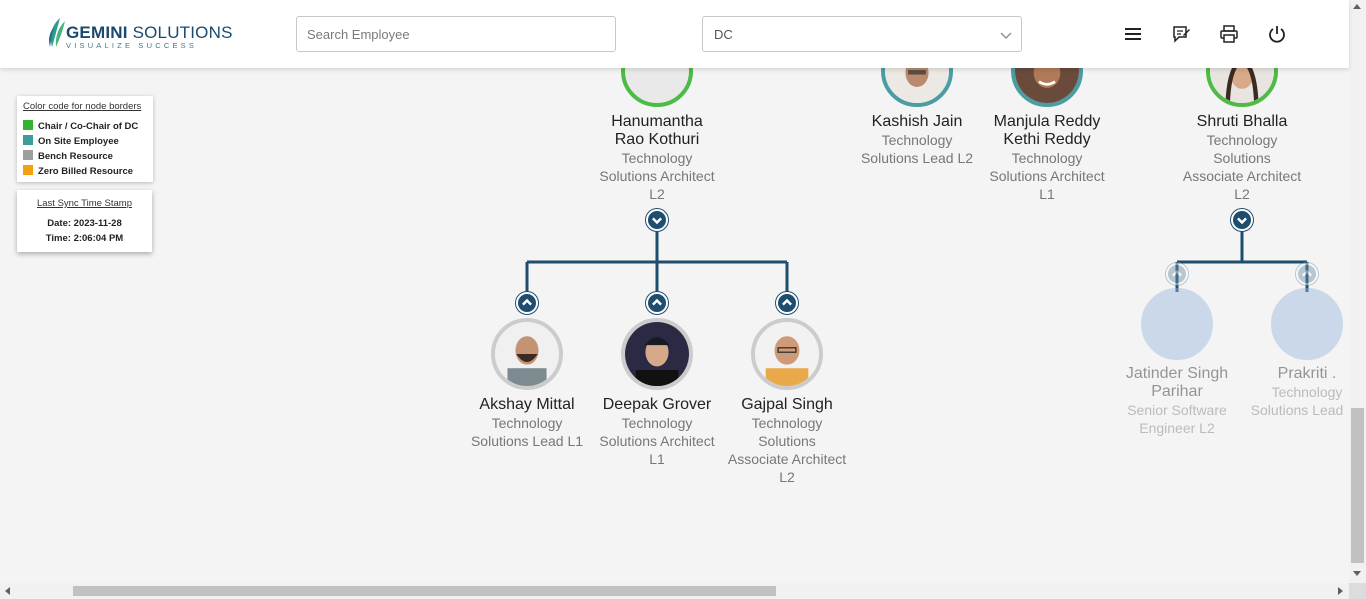  I want to click on legend-item-chair: Chair / Co-Chair of DC, so click(80, 126).